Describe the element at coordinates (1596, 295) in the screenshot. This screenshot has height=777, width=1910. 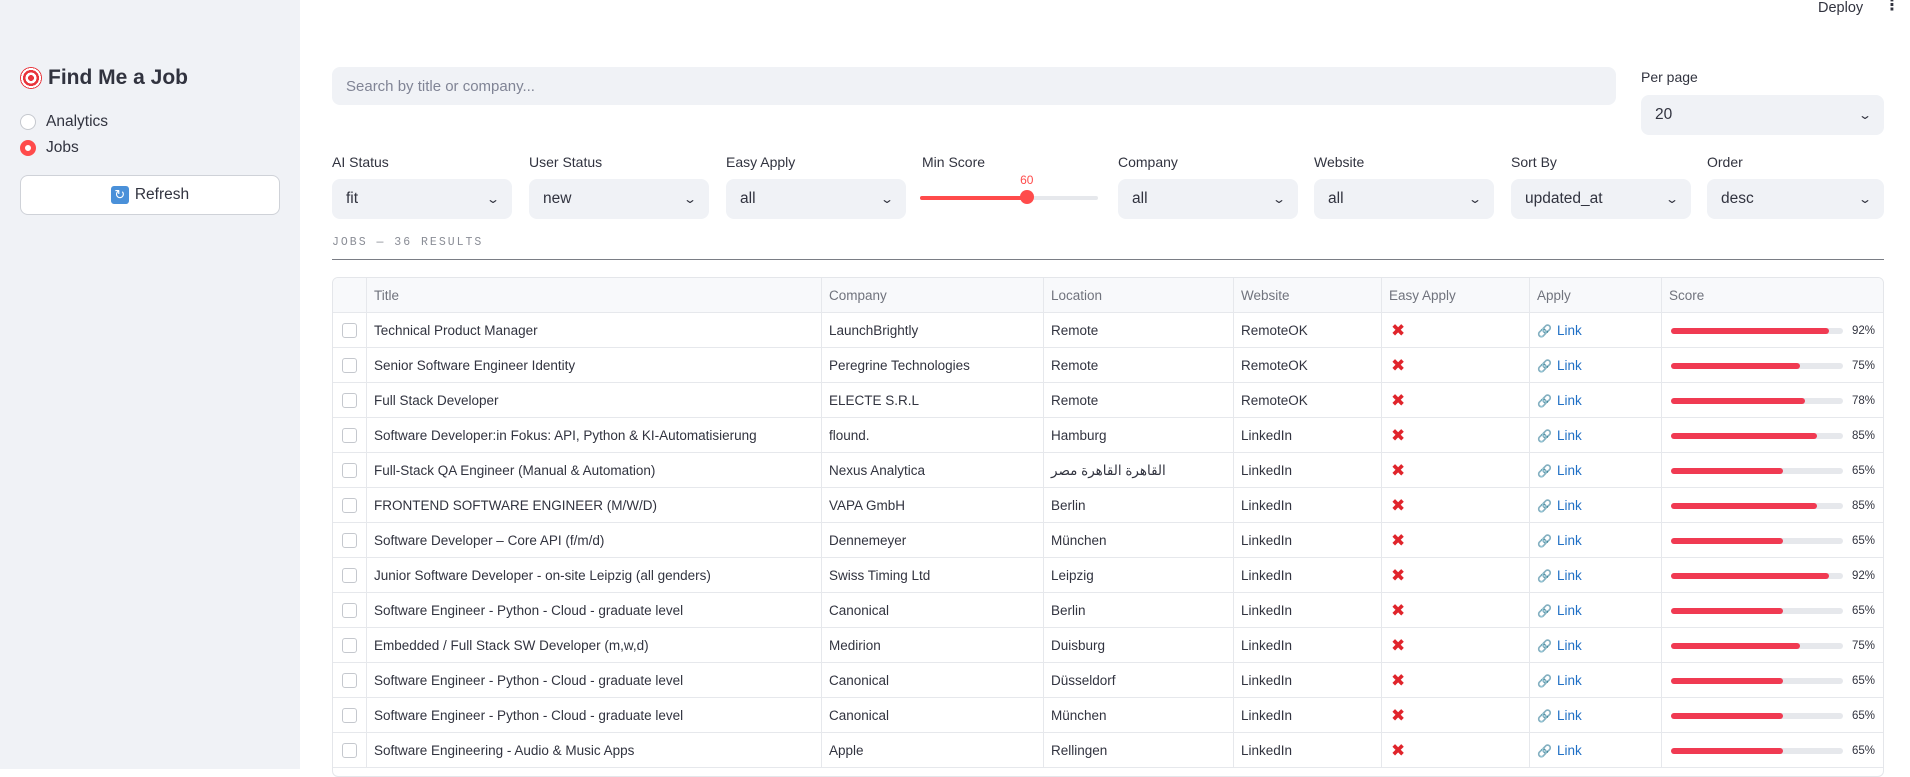
I see `column-header-apply: Apply` at that location.